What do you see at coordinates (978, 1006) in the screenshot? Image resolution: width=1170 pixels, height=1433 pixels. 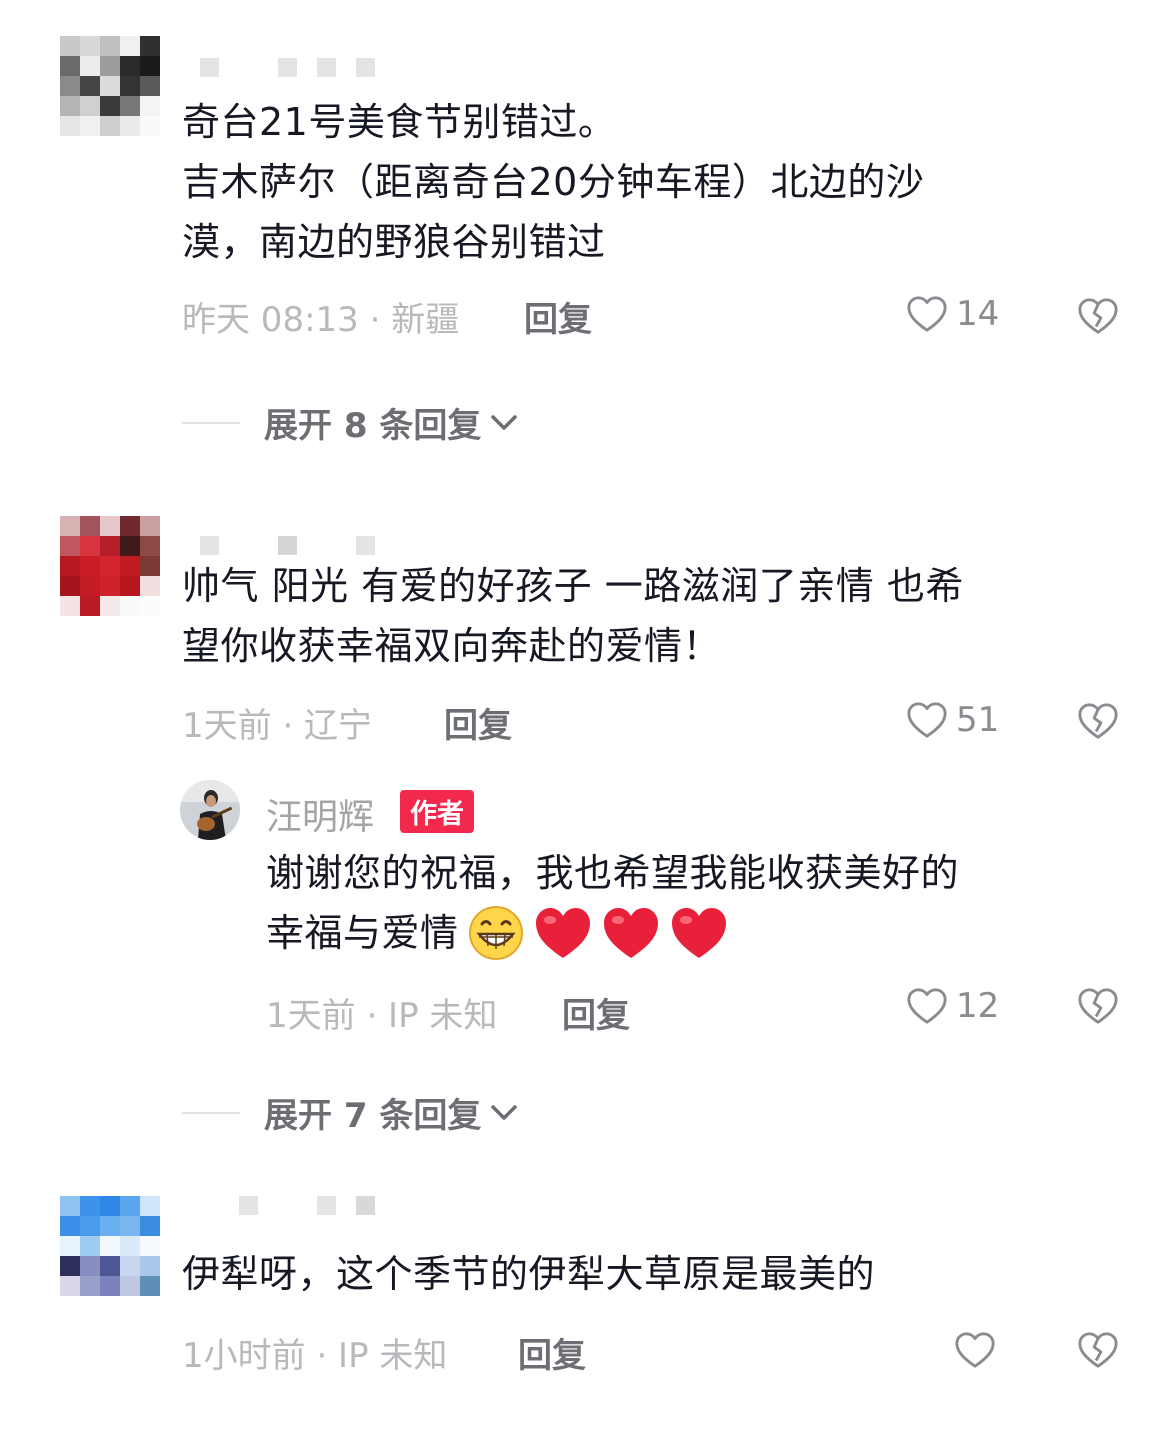 I see `like-count: 12` at bounding box center [978, 1006].